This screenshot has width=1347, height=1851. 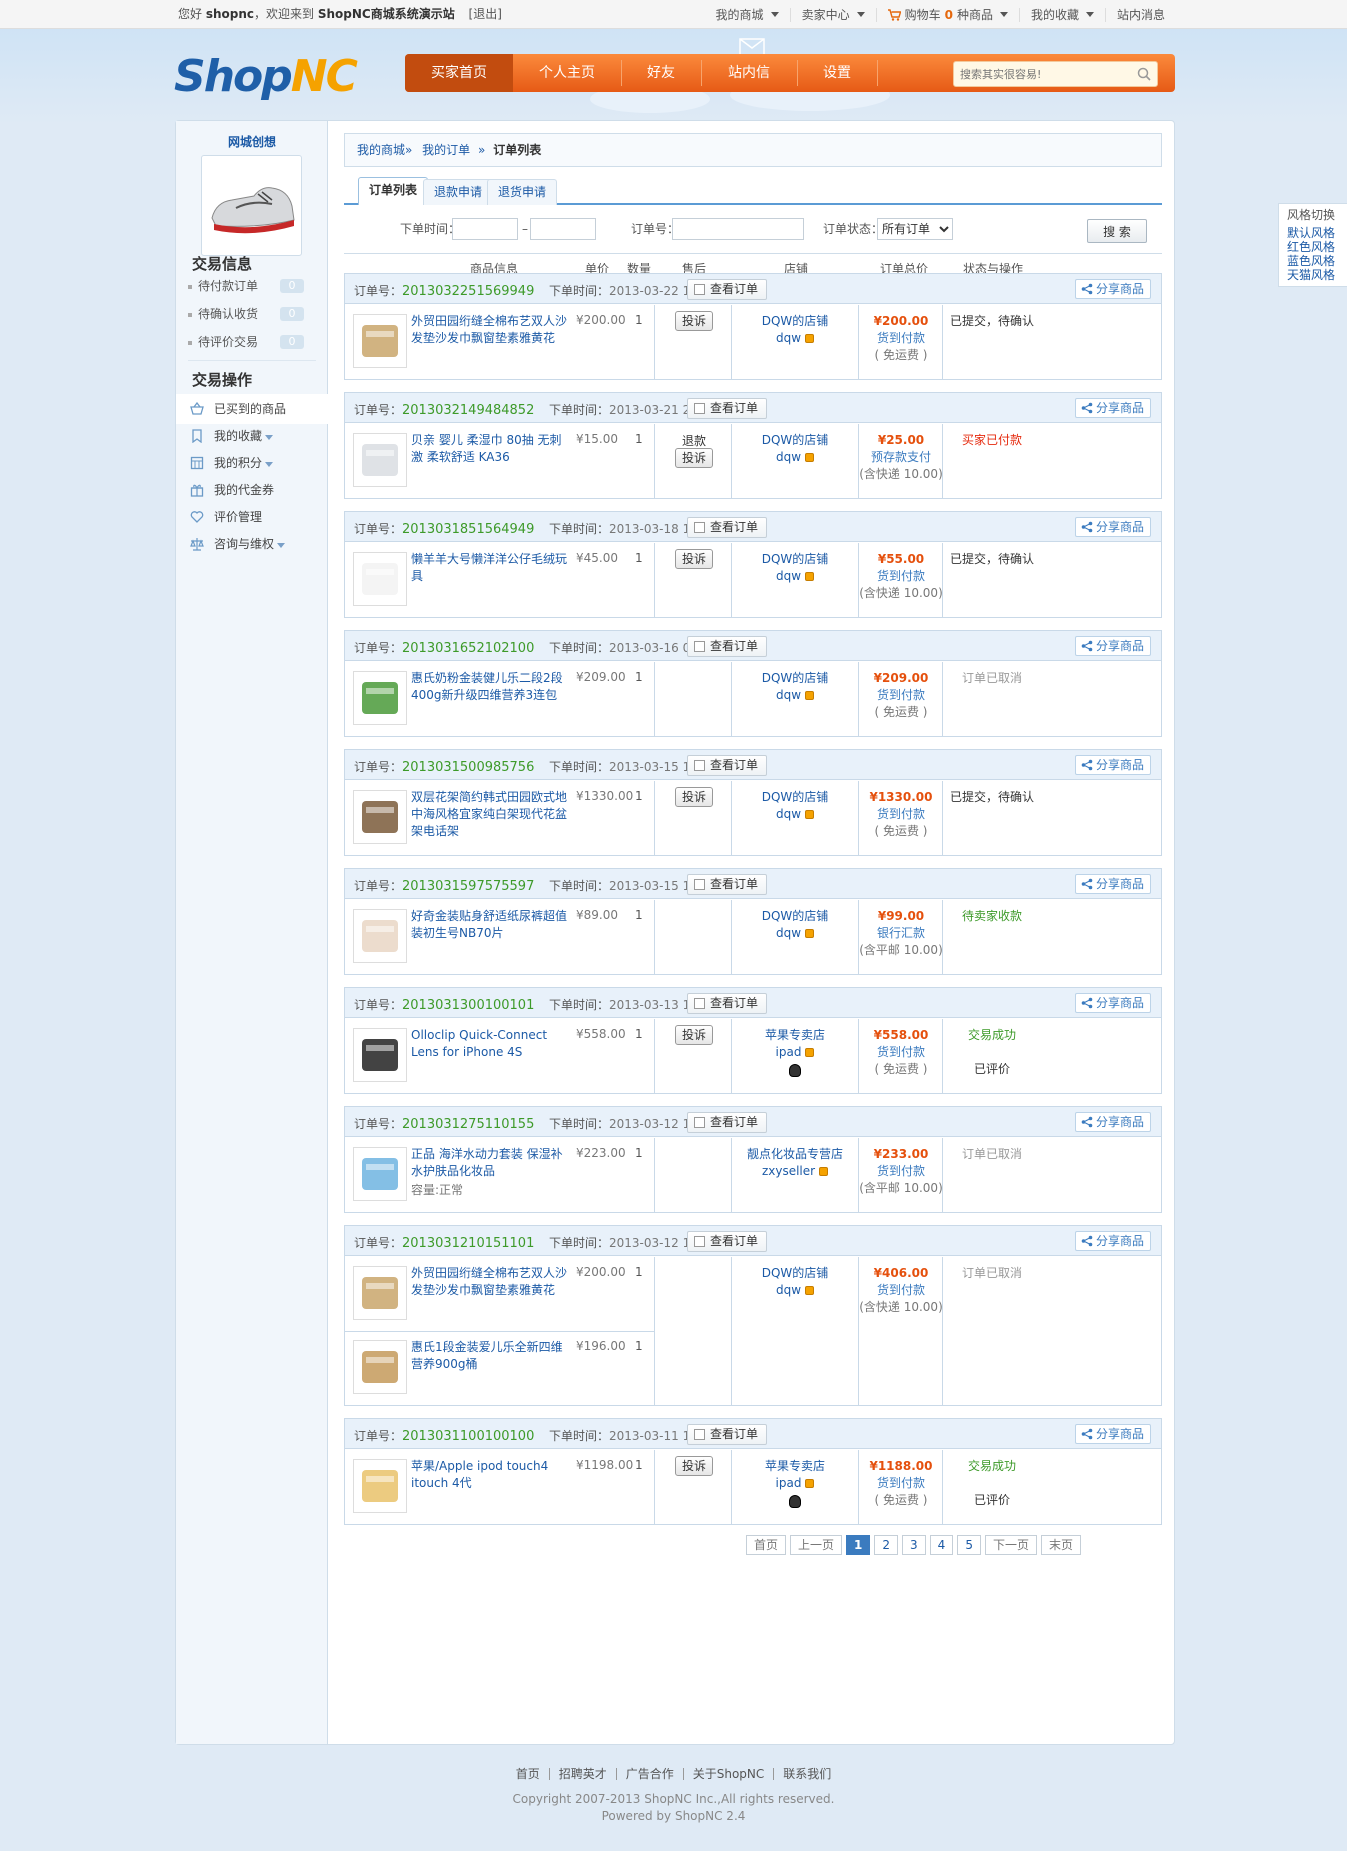 I want to click on goods-name-link: 惠氏1段金装爱儿乐全新四维营养900g桶, so click(x=491, y=1356).